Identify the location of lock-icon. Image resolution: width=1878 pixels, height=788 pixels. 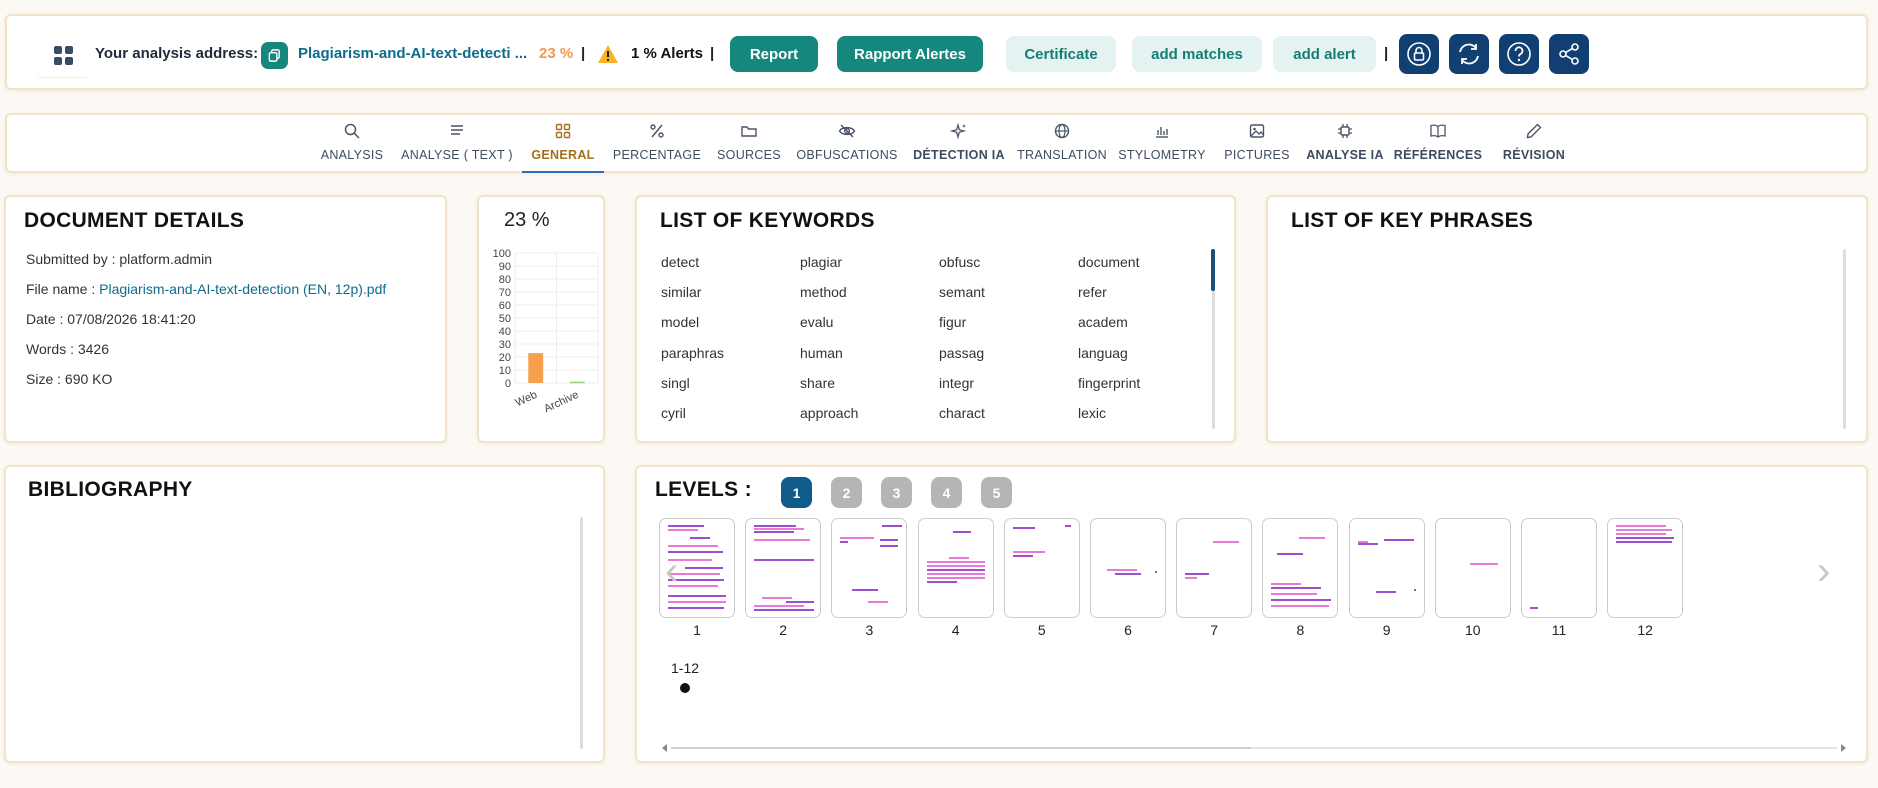
(1419, 54).